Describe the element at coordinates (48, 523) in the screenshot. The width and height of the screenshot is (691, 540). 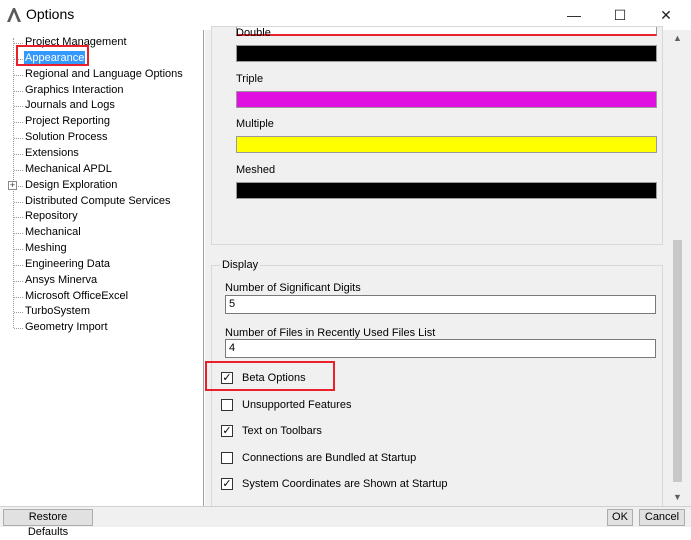
I see `restore-defaults-button: Restore Defaults` at that location.